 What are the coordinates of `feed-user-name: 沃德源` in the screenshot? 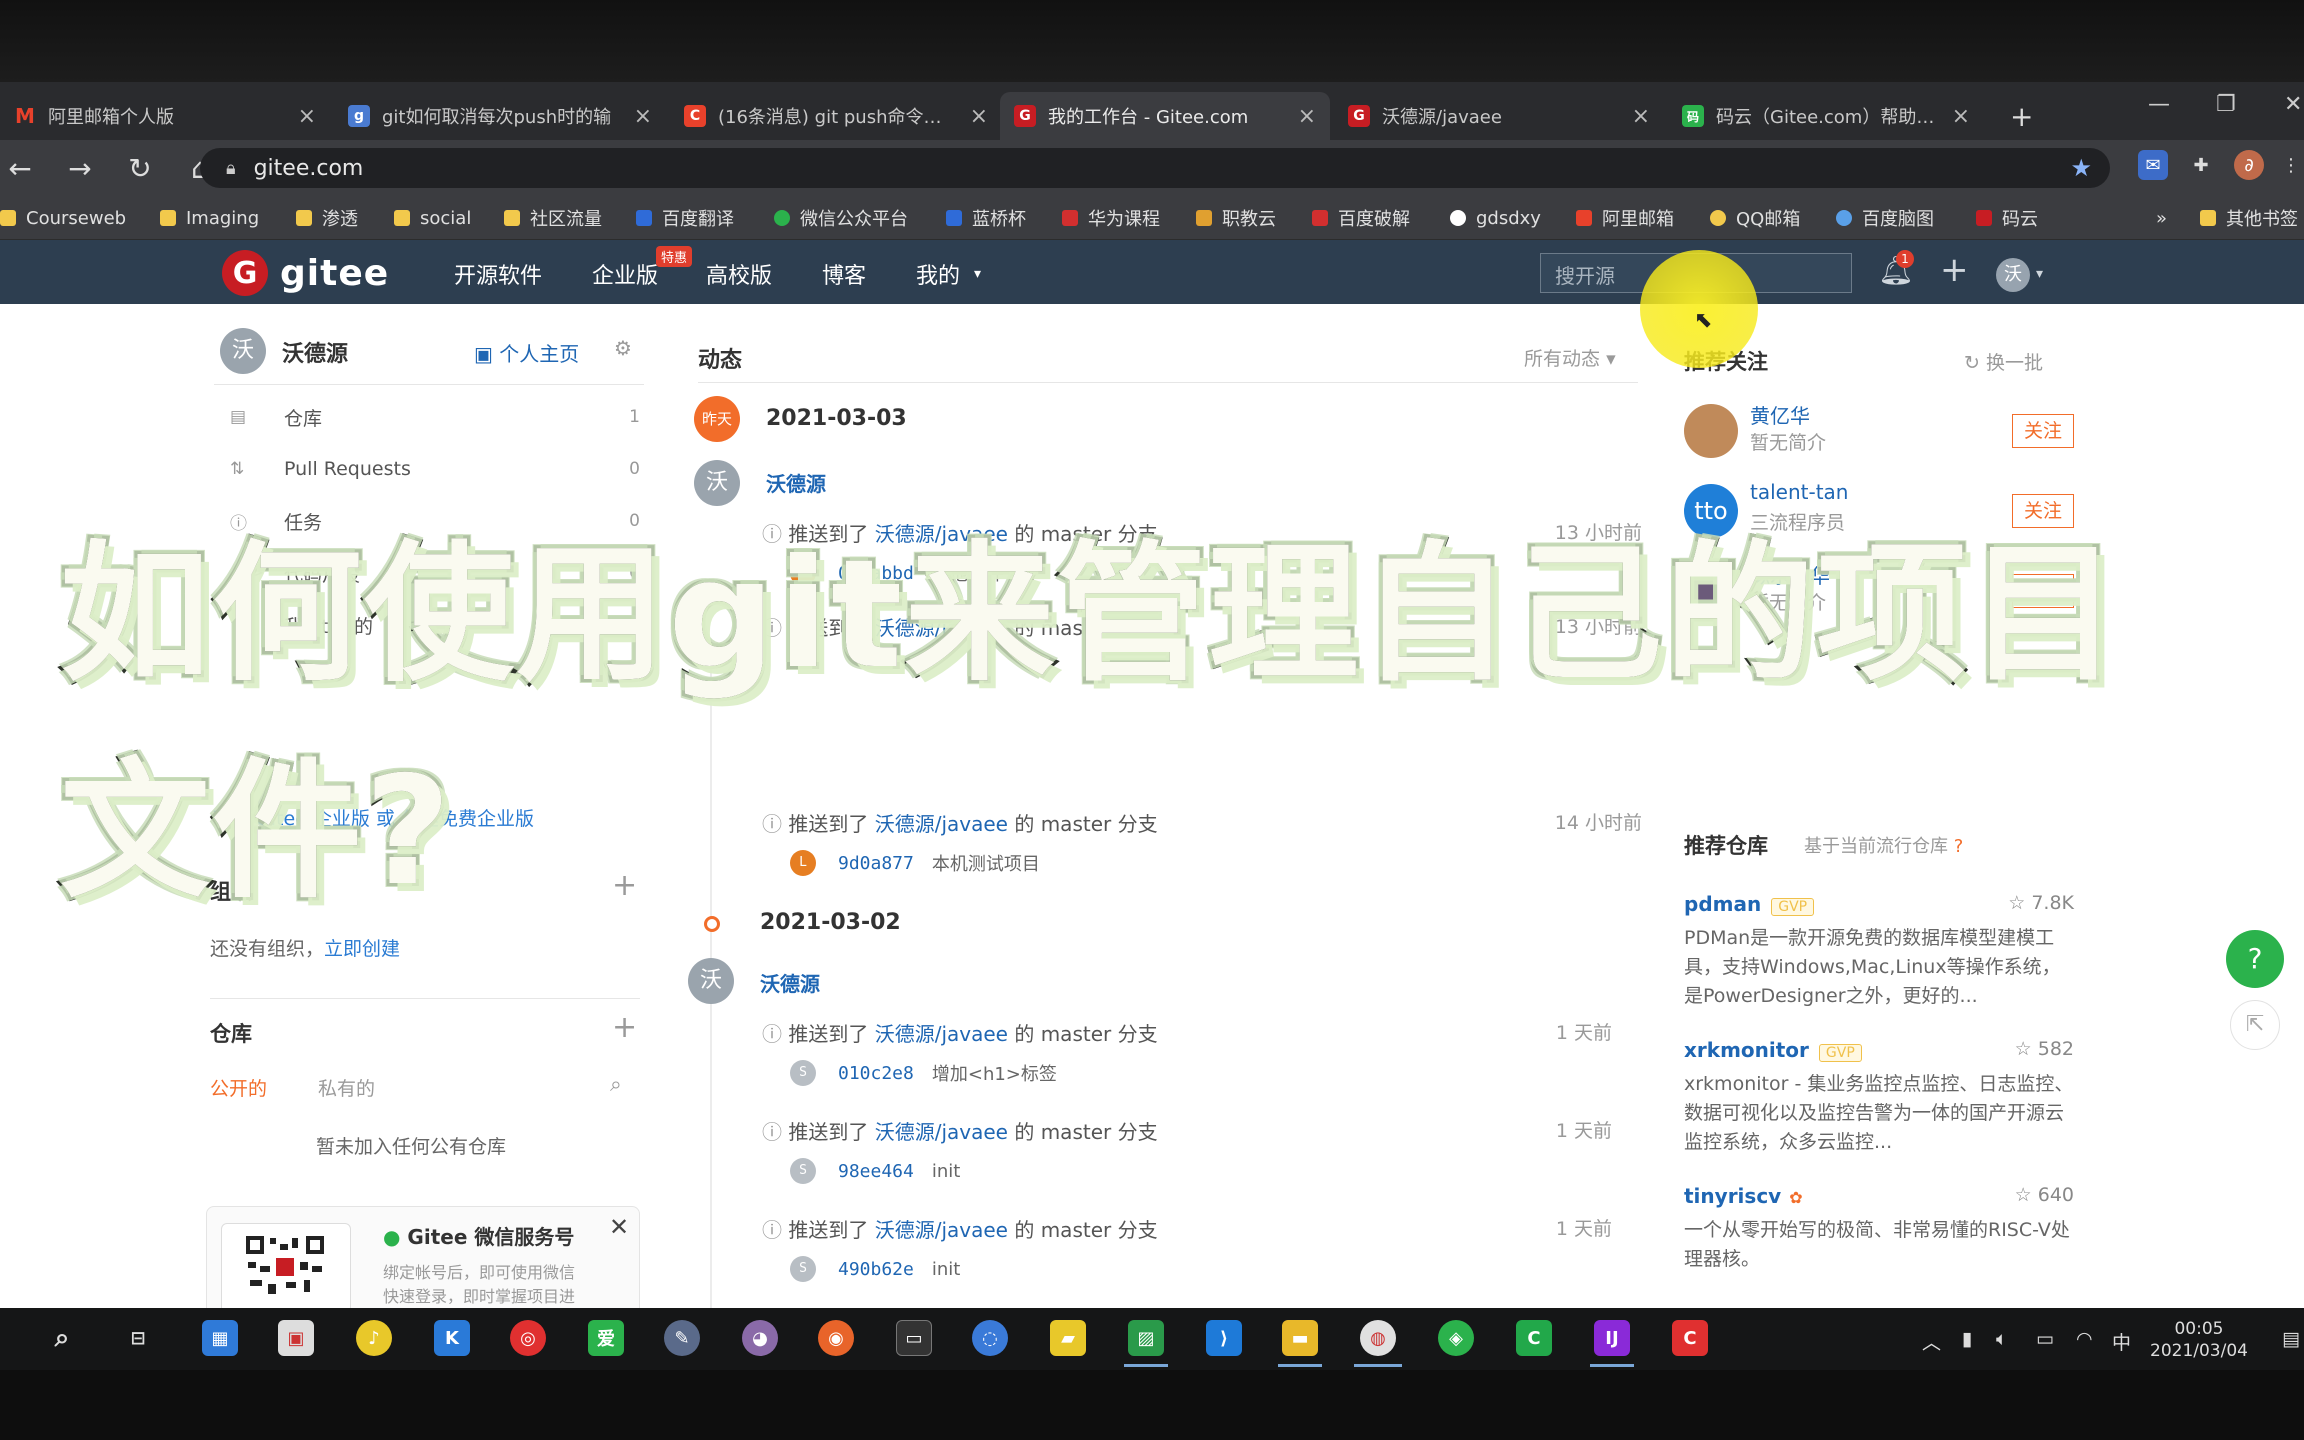 It's located at (790, 982).